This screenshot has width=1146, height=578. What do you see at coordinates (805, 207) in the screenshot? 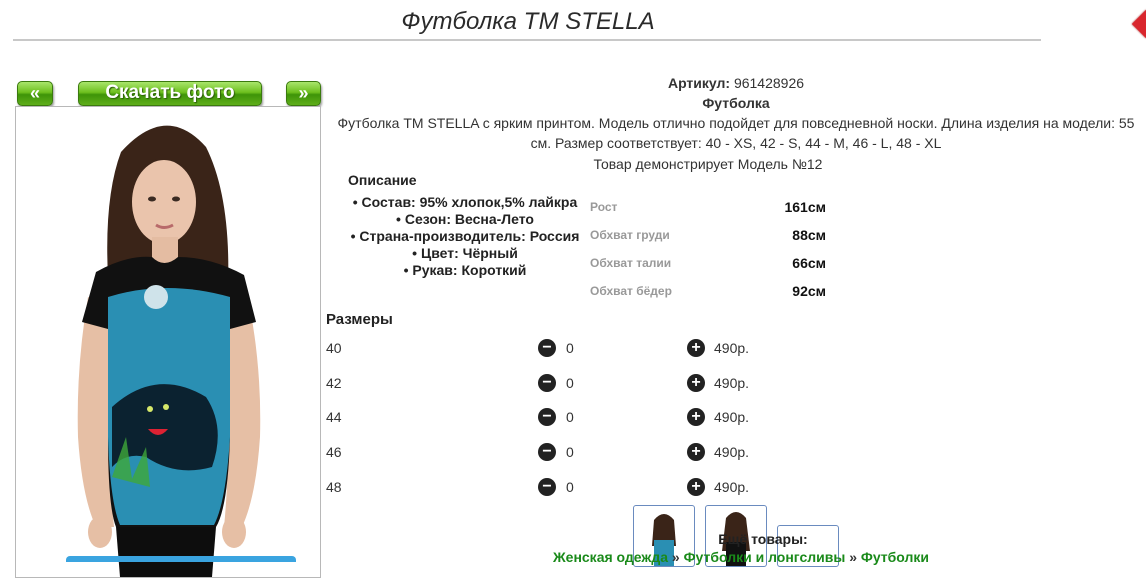
I see `measure-value-height: 161см` at bounding box center [805, 207].